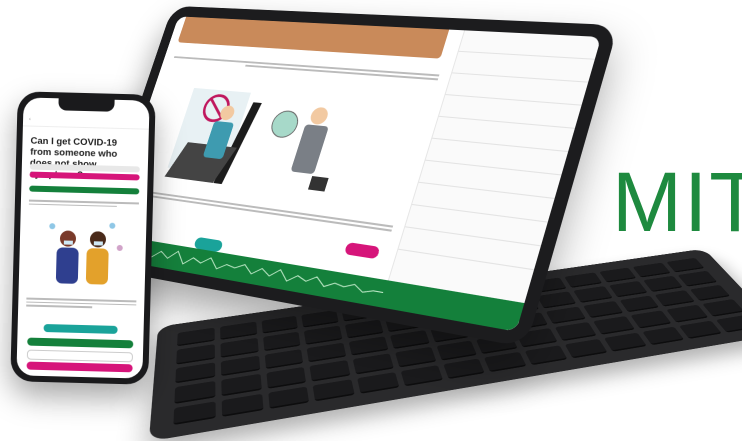 This screenshot has height=441, width=742. Describe the element at coordinates (86, 121) in the screenshot. I see `phone-nav-bar: ‹` at that location.